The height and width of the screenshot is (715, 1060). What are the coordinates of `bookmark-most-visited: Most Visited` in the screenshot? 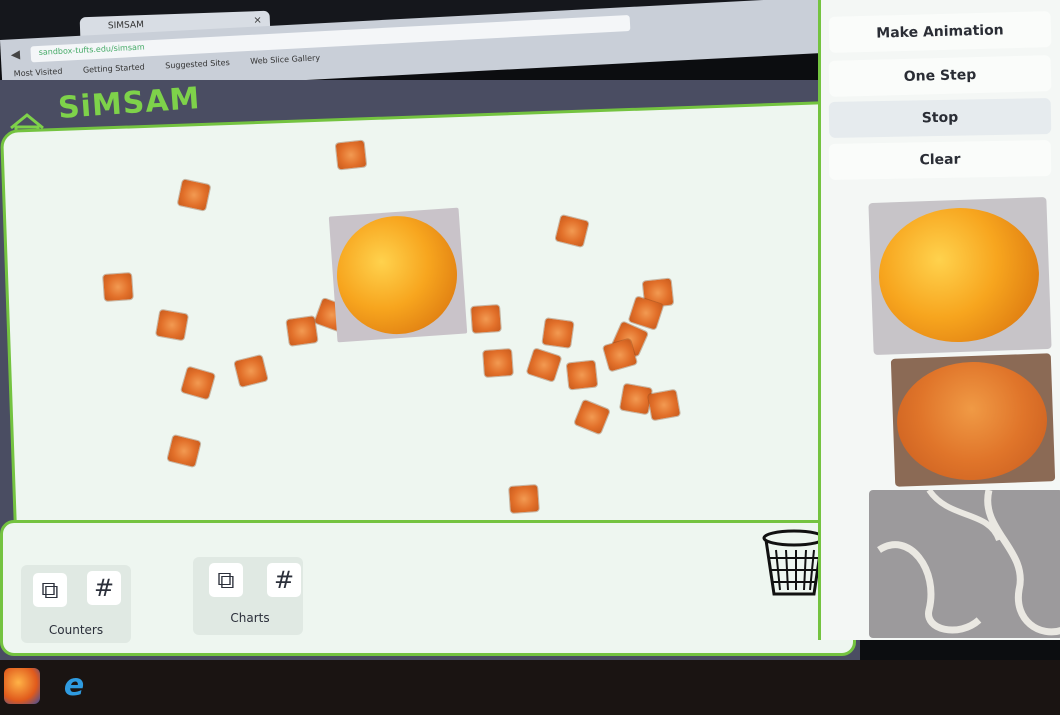 It's located at (38, 73).